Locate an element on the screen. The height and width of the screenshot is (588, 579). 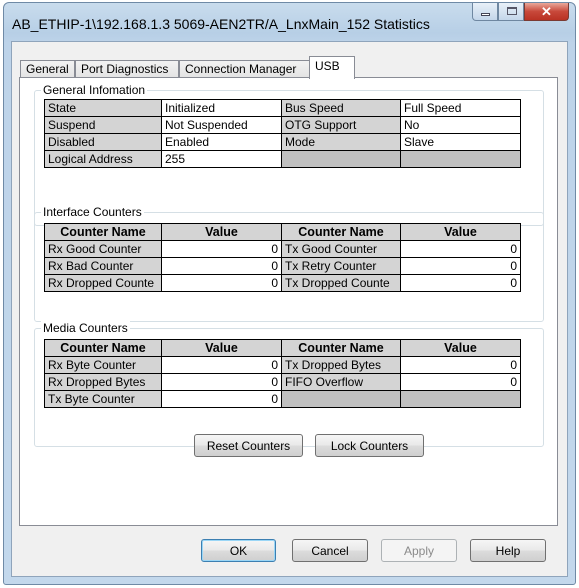
close-icon: ✕ is located at coordinates (546, 11).